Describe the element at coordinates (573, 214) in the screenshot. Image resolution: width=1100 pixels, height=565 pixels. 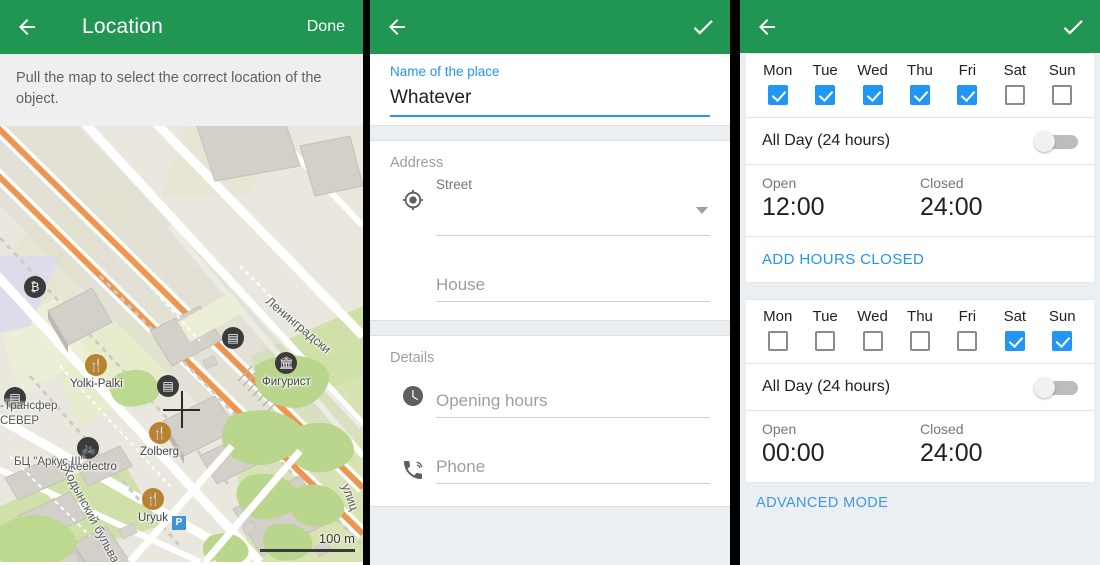
I see `street-input` at that location.